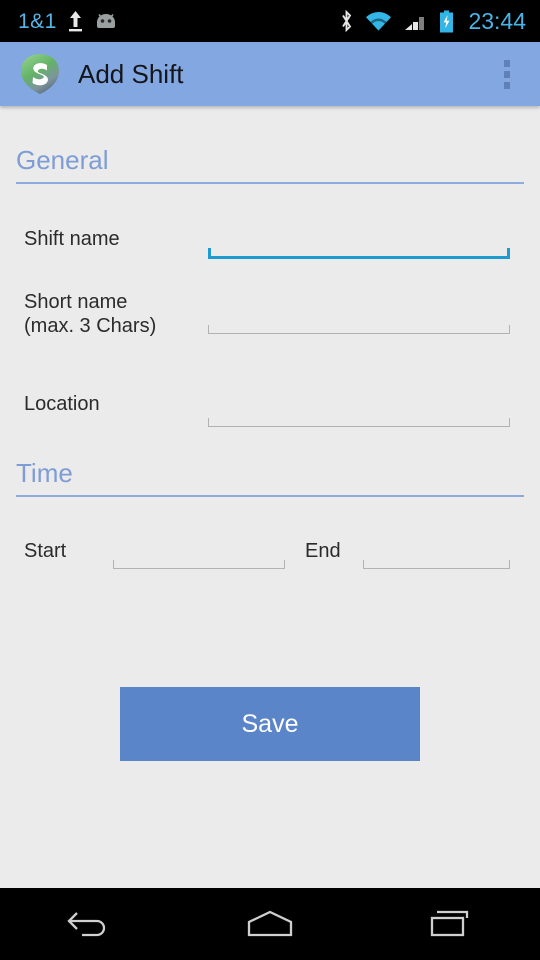 This screenshot has width=540, height=960. Describe the element at coordinates (76, 302) in the screenshot. I see `label-short-name-line1: Short name` at that location.